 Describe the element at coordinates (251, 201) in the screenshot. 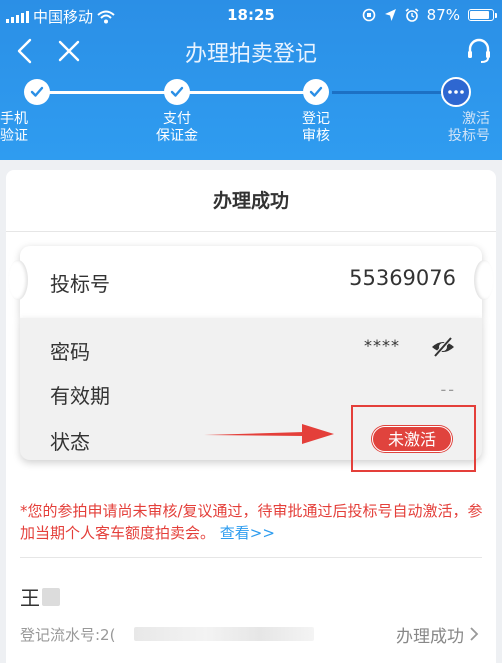

I see `card-title: 办理成功` at that location.